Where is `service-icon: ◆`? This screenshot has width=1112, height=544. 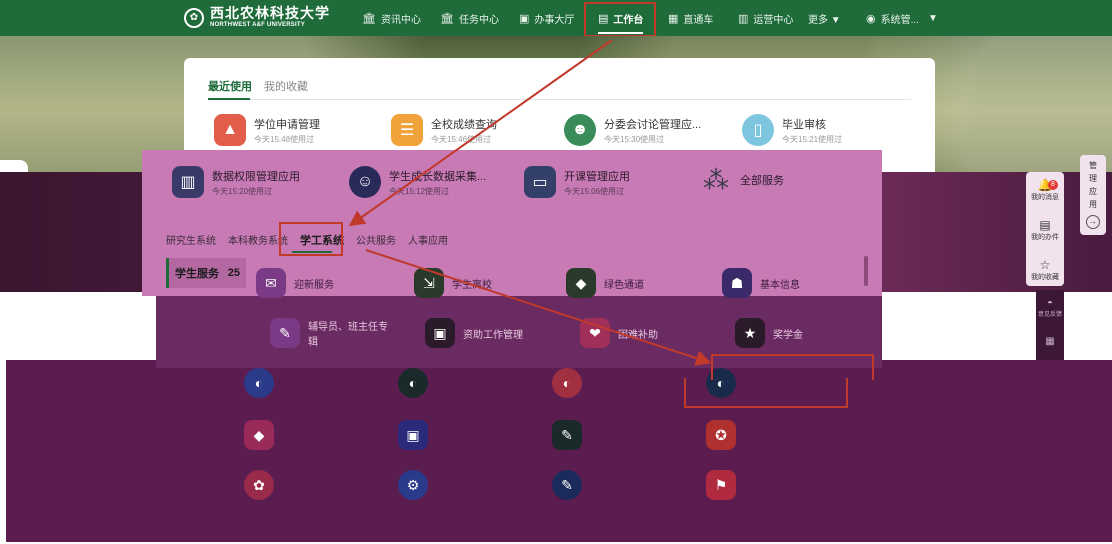 service-icon: ◆ is located at coordinates (259, 435).